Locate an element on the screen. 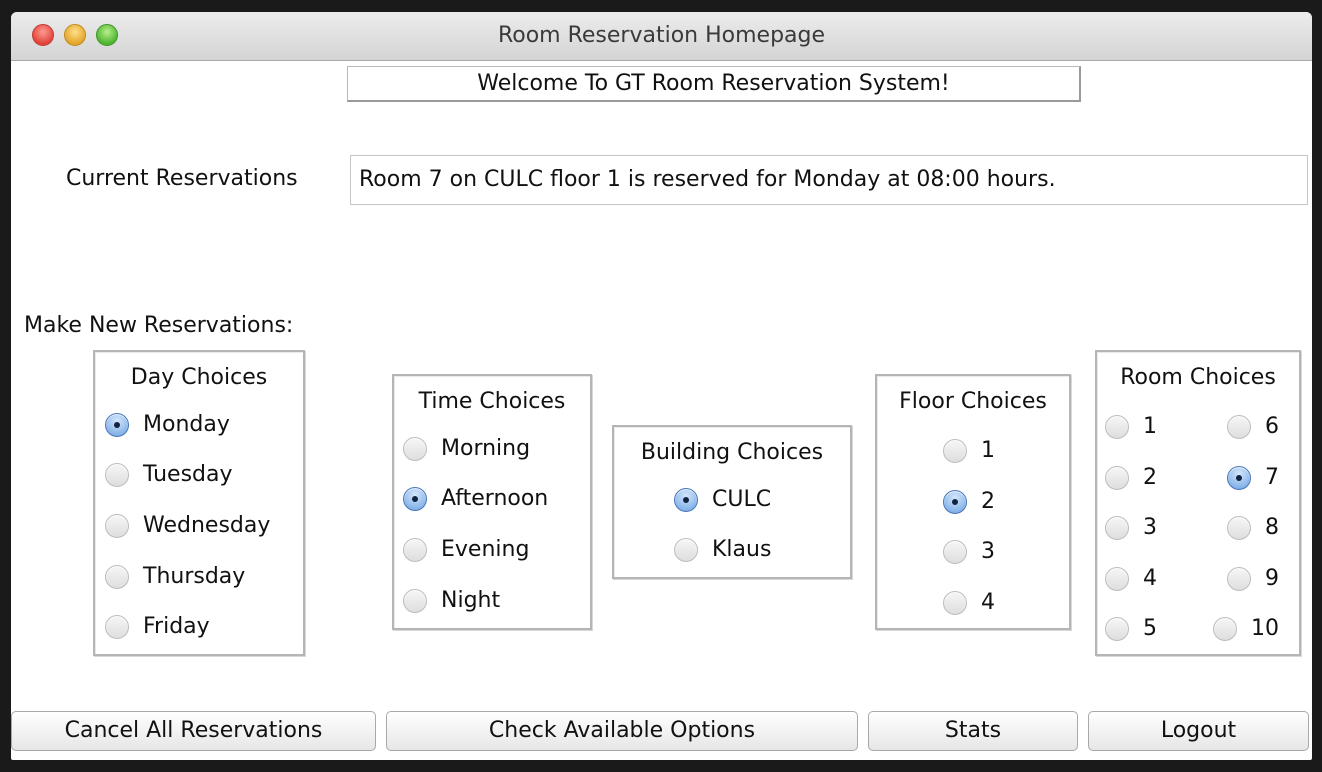 This screenshot has width=1322, height=772. time-choices-title: Time Choices is located at coordinates (492, 401).